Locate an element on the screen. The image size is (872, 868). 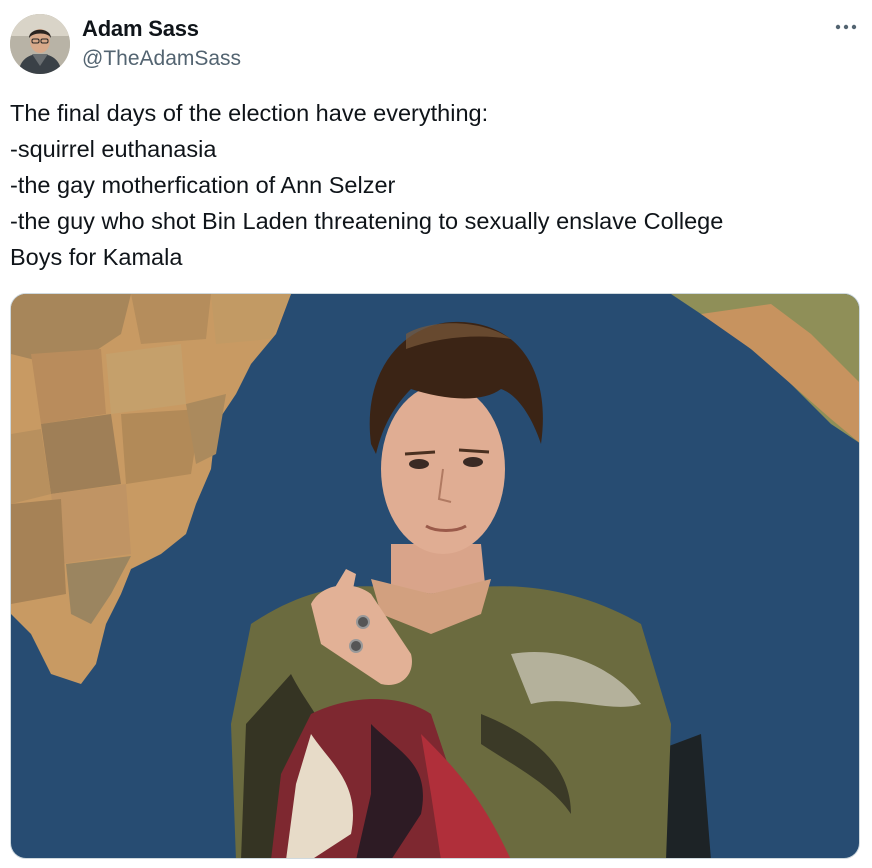
tweet-text-line: Boys for Kamala is located at coordinates (96, 257).